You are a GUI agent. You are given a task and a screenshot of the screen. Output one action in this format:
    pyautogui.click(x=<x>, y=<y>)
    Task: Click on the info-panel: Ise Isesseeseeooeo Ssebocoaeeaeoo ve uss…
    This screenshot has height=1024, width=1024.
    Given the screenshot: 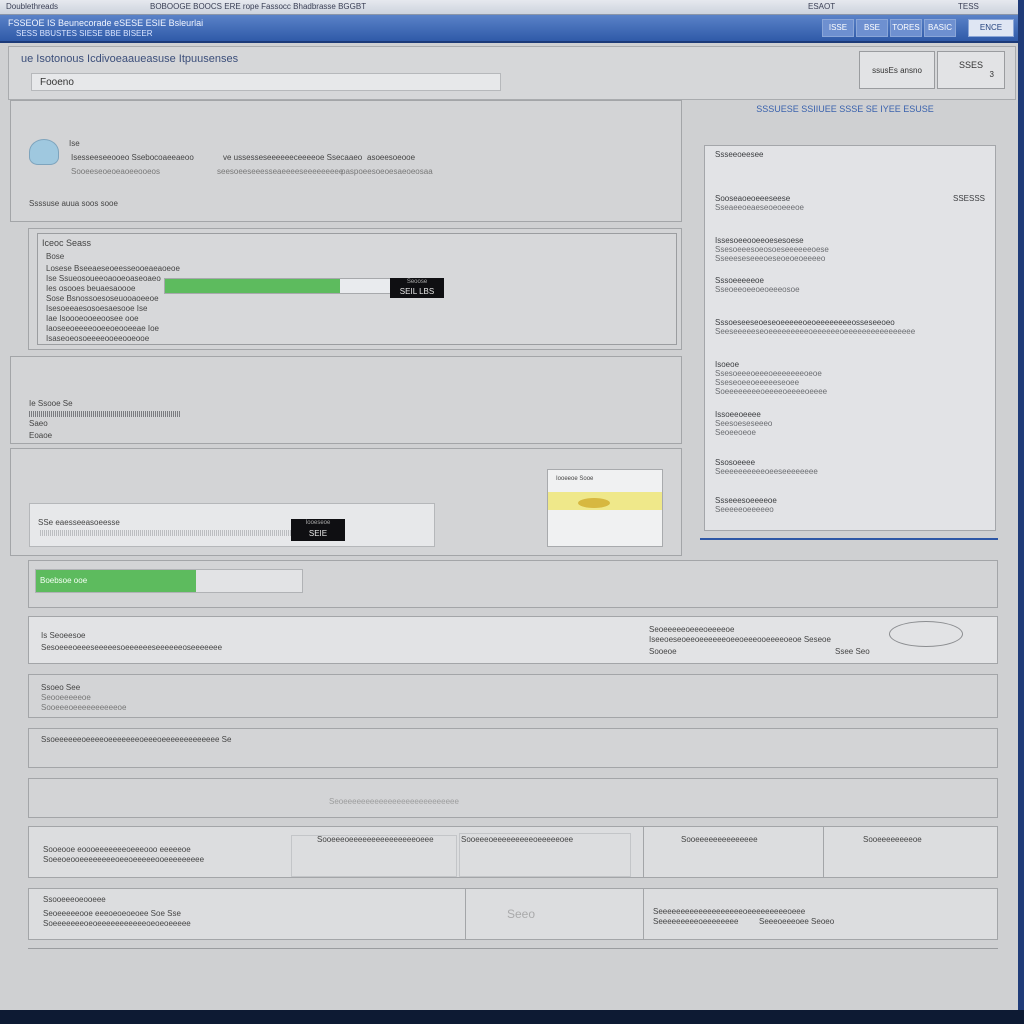 What is the action you would take?
    pyautogui.click(x=346, y=161)
    